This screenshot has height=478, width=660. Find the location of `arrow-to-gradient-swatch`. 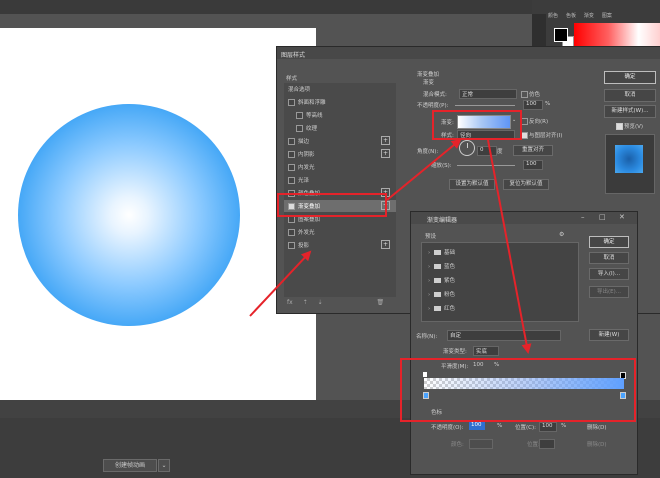

arrow-to-gradient-swatch is located at coordinates (424, 169).